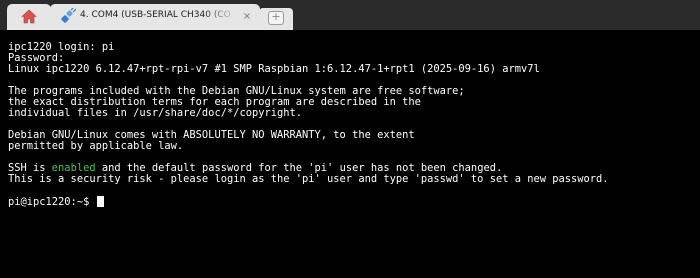 The height and width of the screenshot is (278, 700). I want to click on new-tab-button: +, so click(276, 19).